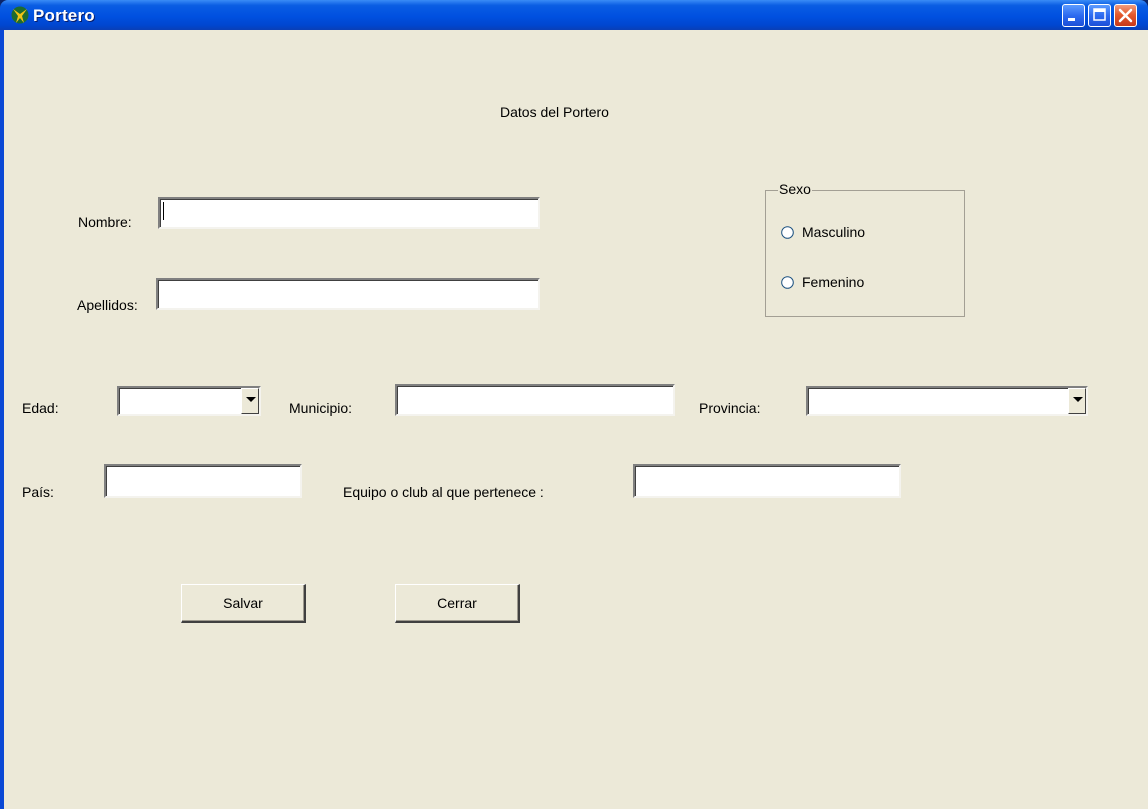  Describe the element at coordinates (107, 305) in the screenshot. I see `apellidos-label: Apellidos:` at that location.